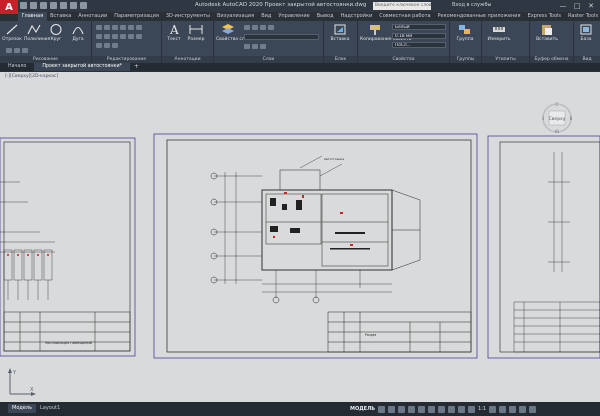  I want to click on utilities-group-title: Утилиты, so click(505, 59).